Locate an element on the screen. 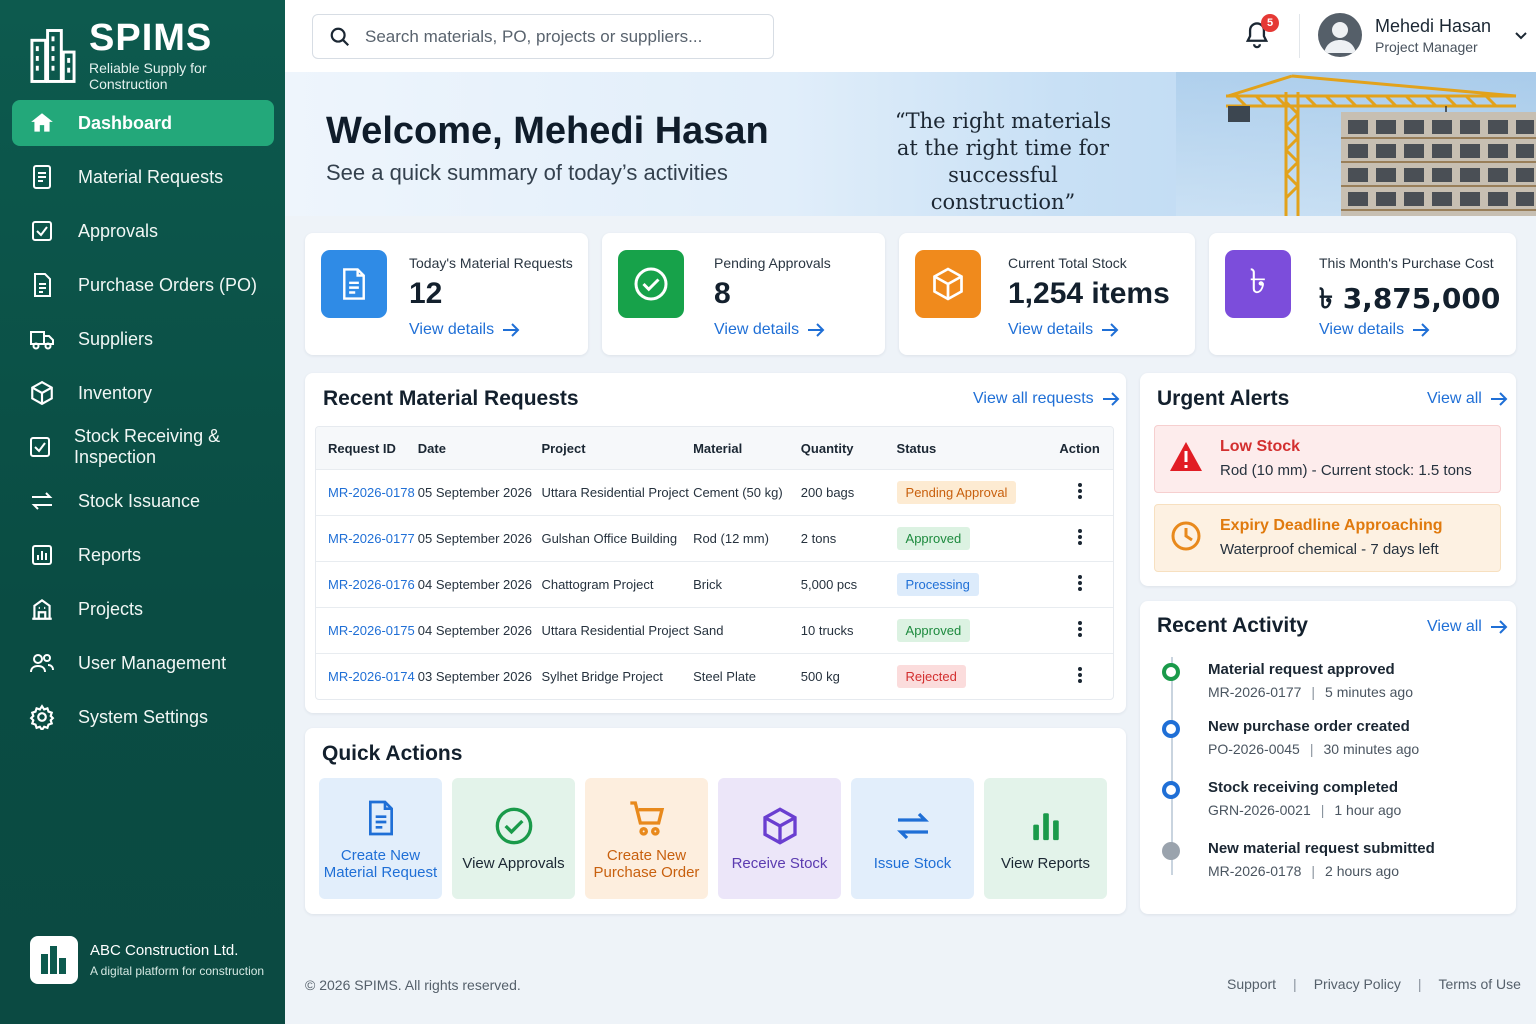 The image size is (1536, 1024). sidebar-item-label: Projects is located at coordinates (111, 608).